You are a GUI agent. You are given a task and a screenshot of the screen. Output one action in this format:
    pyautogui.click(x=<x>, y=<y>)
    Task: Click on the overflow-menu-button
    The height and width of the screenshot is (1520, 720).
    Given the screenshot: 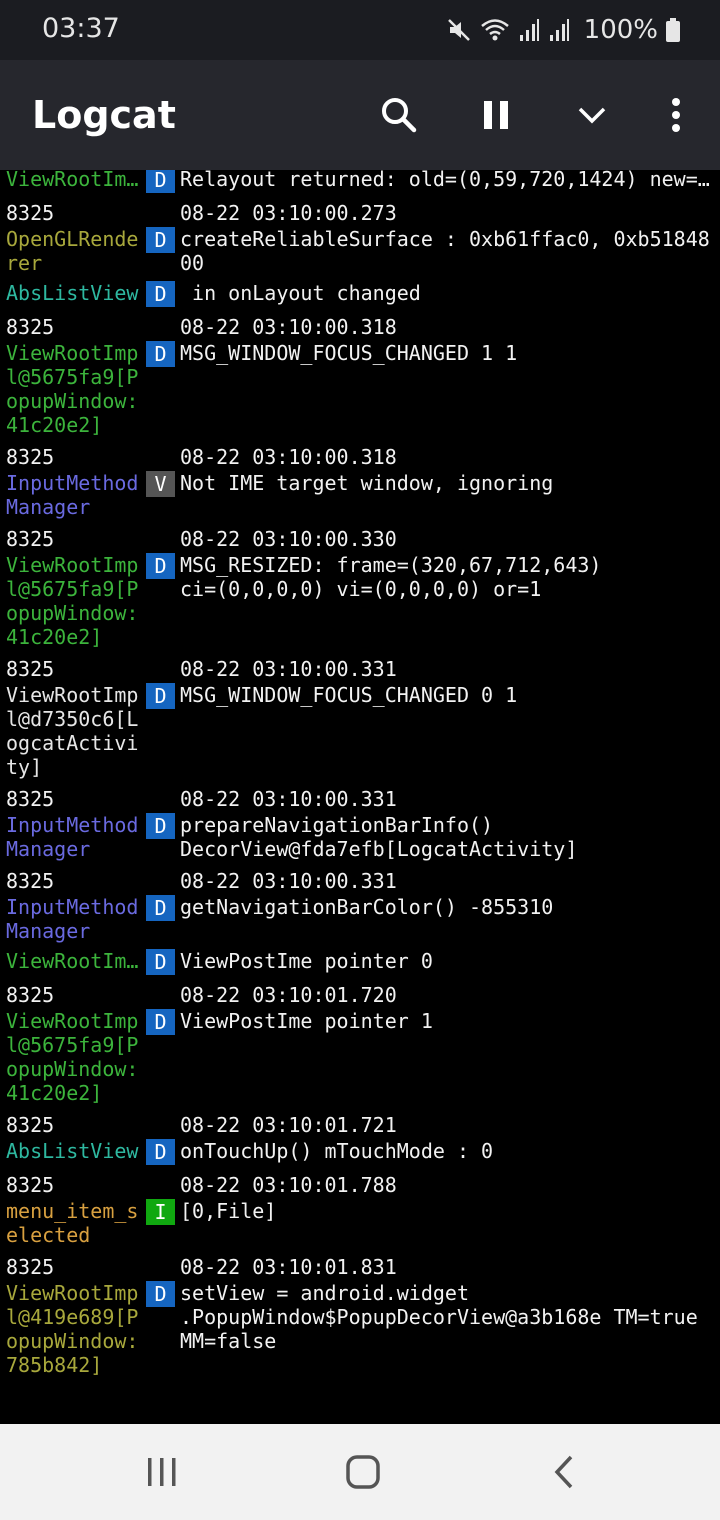 What is the action you would take?
    pyautogui.click(x=676, y=115)
    